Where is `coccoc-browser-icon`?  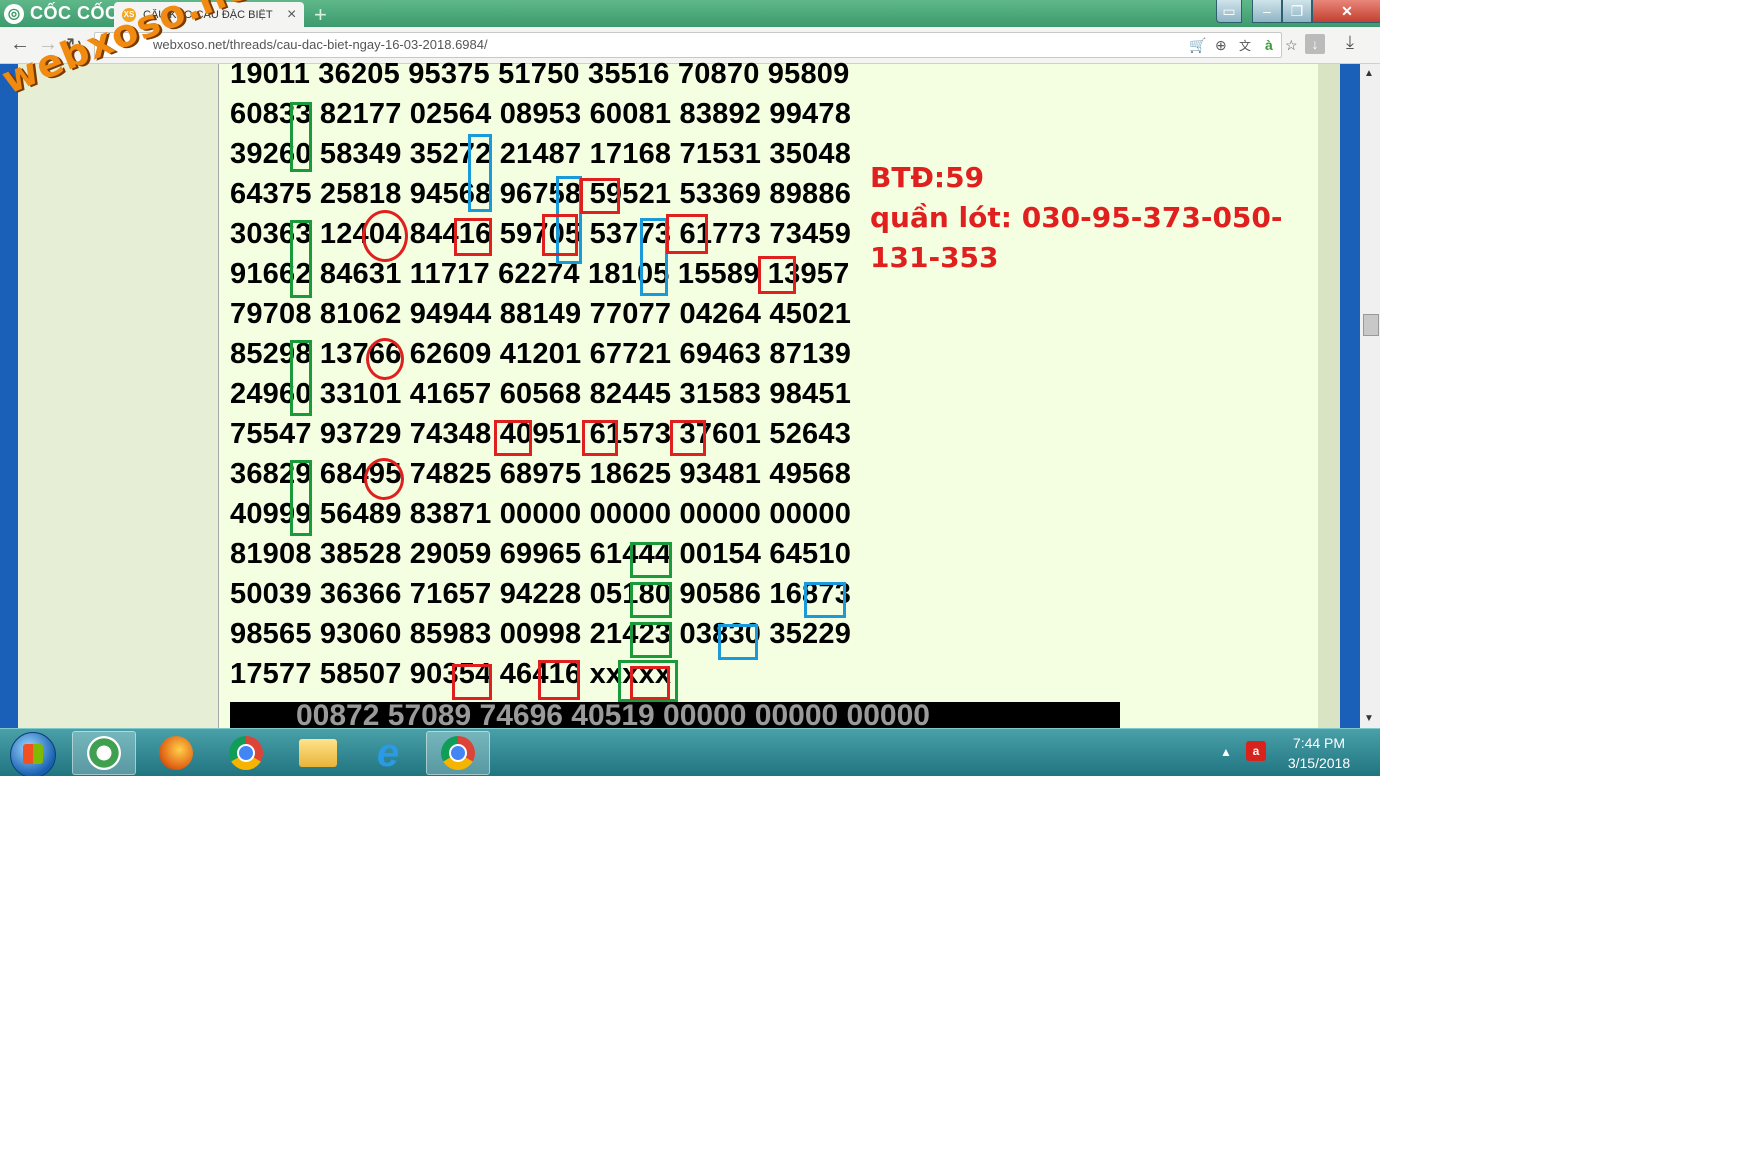 coccoc-browser-icon is located at coordinates (104, 753).